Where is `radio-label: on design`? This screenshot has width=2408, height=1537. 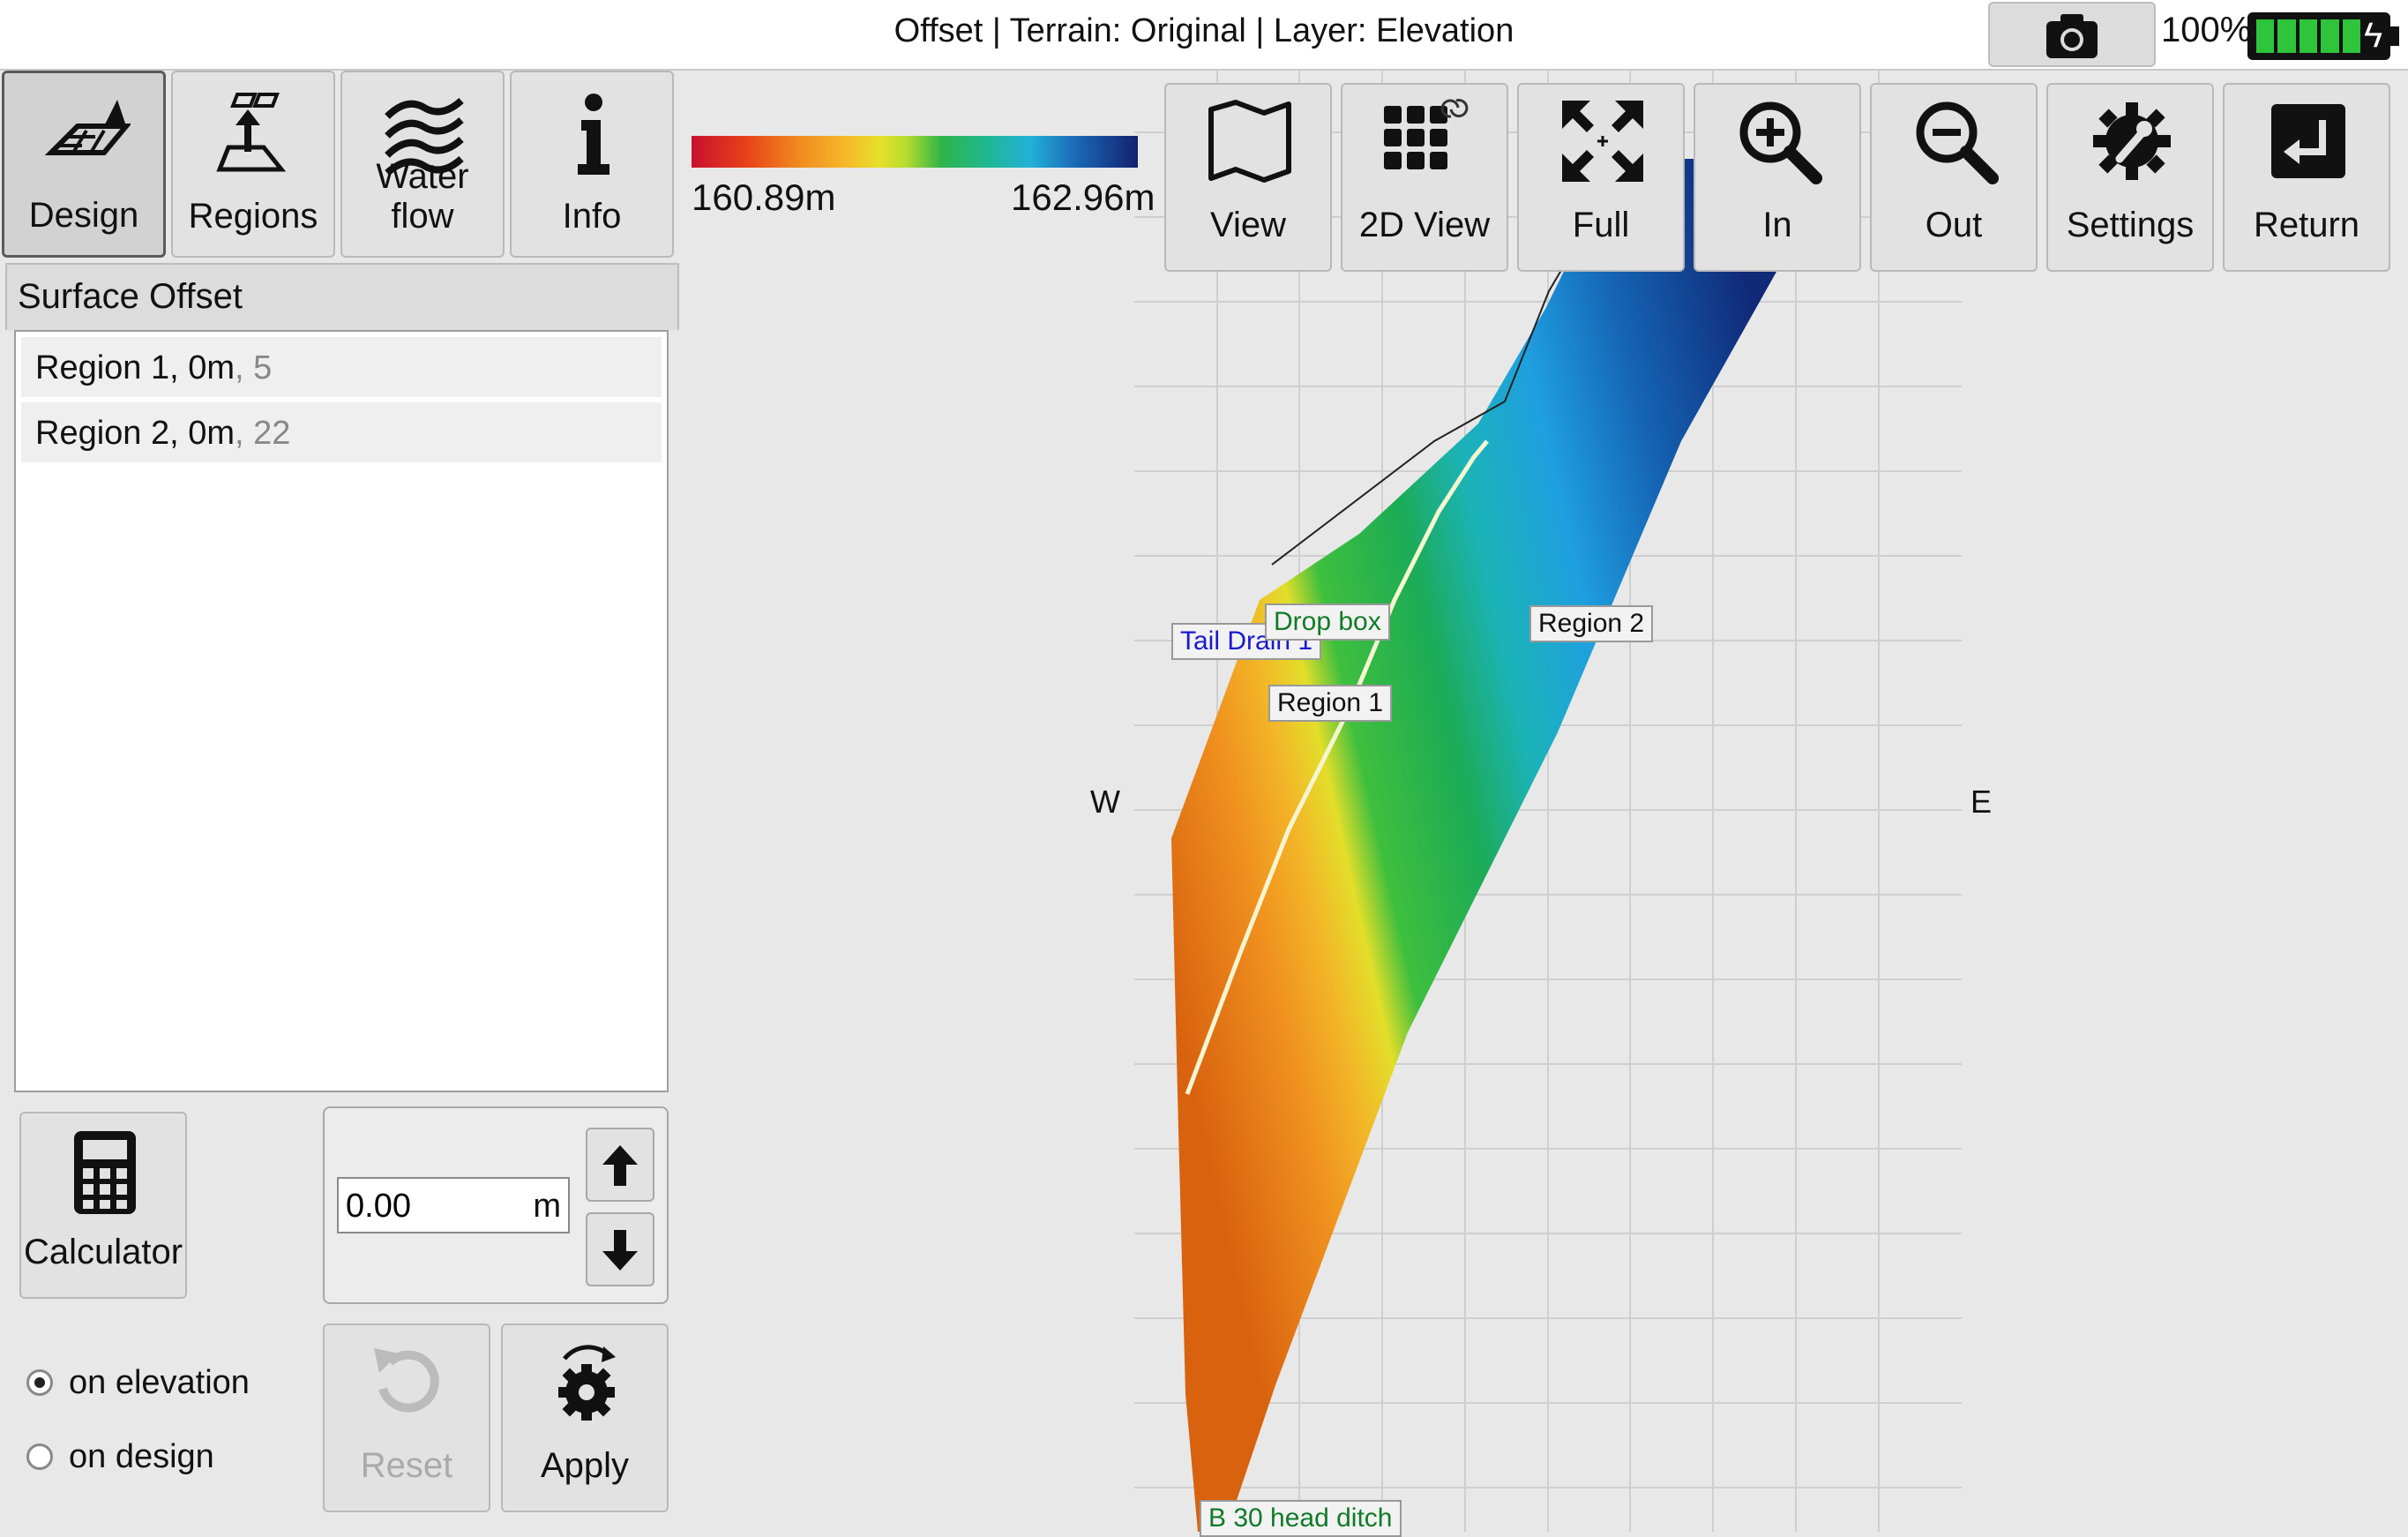
radio-label: on design is located at coordinates (141, 1456).